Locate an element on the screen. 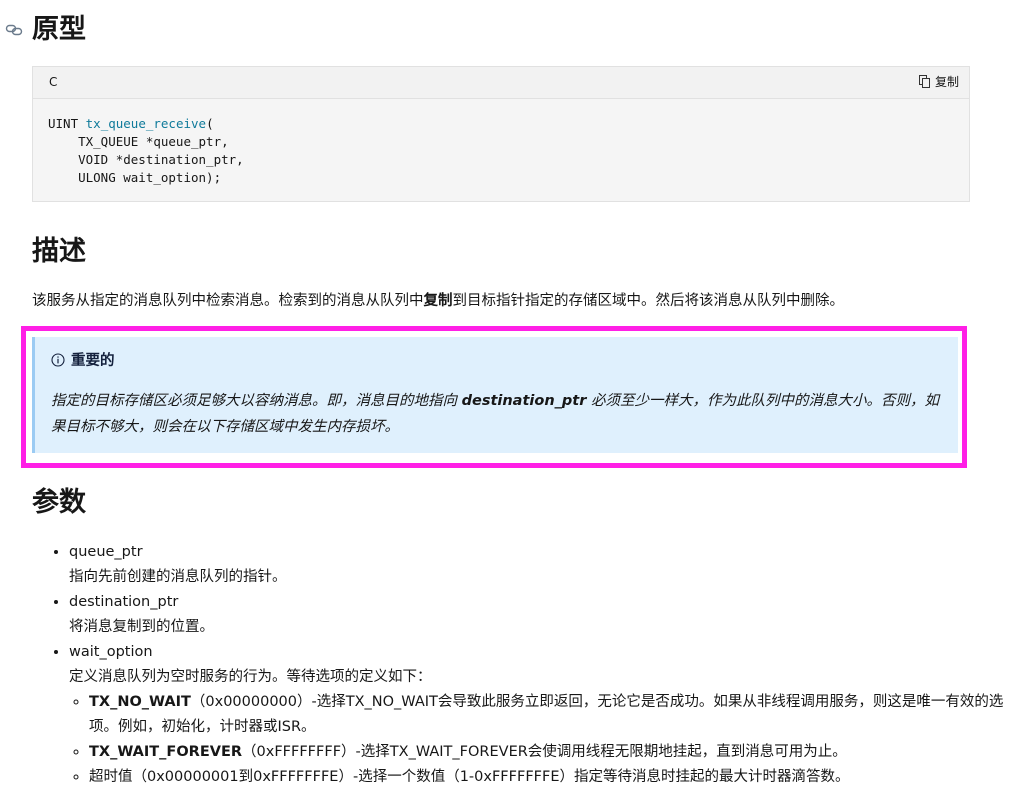  info-icon is located at coordinates (58, 359).